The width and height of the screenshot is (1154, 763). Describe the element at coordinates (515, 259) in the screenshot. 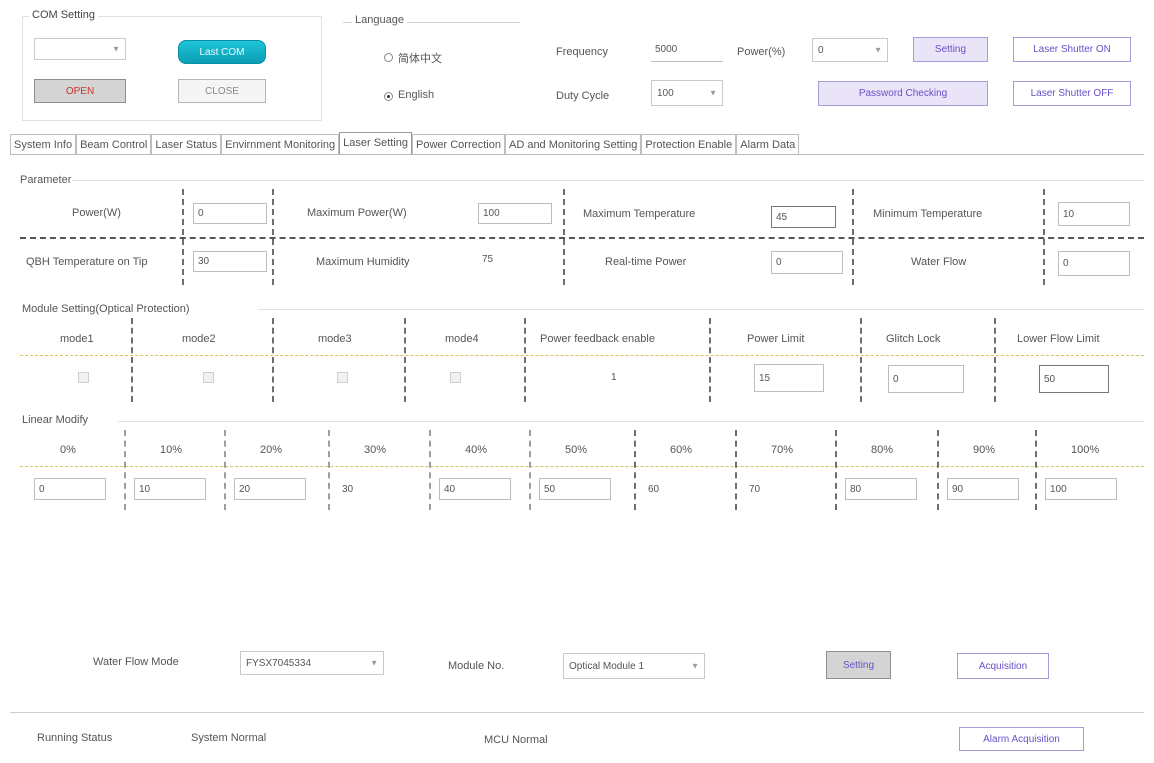

I see `max-humidity-input: 75` at that location.